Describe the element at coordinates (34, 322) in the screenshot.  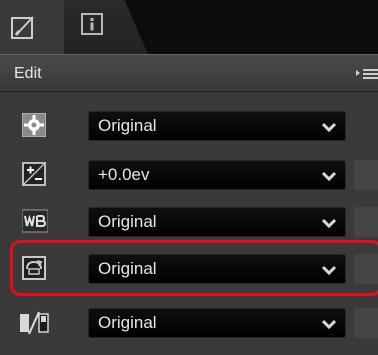
I see `light-dark-adjust-icon` at that location.